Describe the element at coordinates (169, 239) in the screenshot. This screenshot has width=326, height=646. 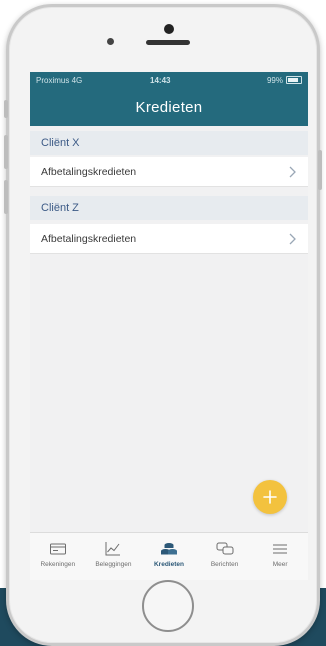
I see `list-item-client-z-afbetalingskredieten: Afbetalingskredieten` at that location.